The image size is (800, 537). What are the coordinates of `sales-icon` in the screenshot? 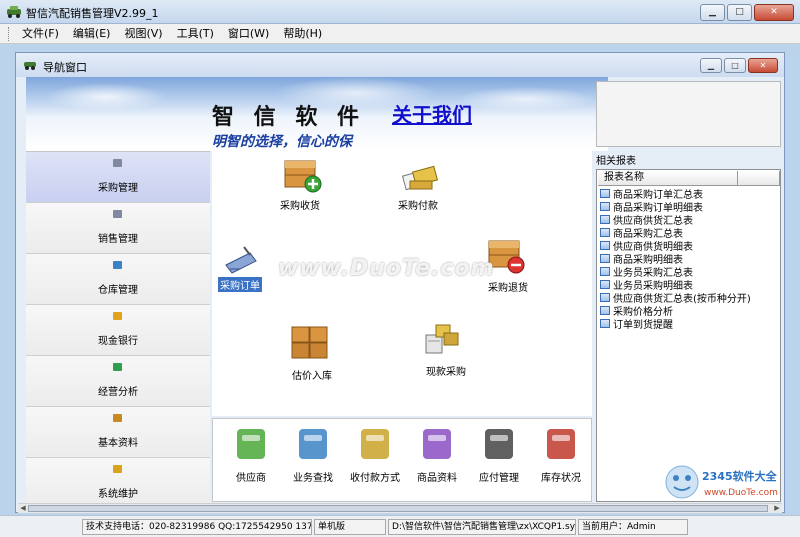 It's located at (117, 214).